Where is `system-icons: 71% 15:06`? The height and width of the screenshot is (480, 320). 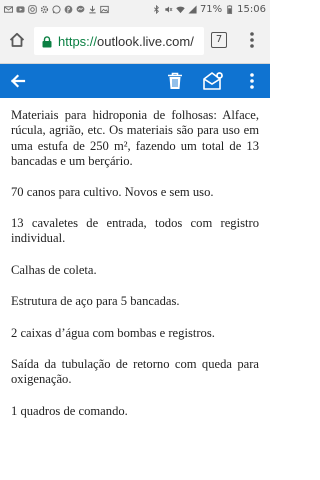 system-icons: 71% 15:06 is located at coordinates (209, 9).